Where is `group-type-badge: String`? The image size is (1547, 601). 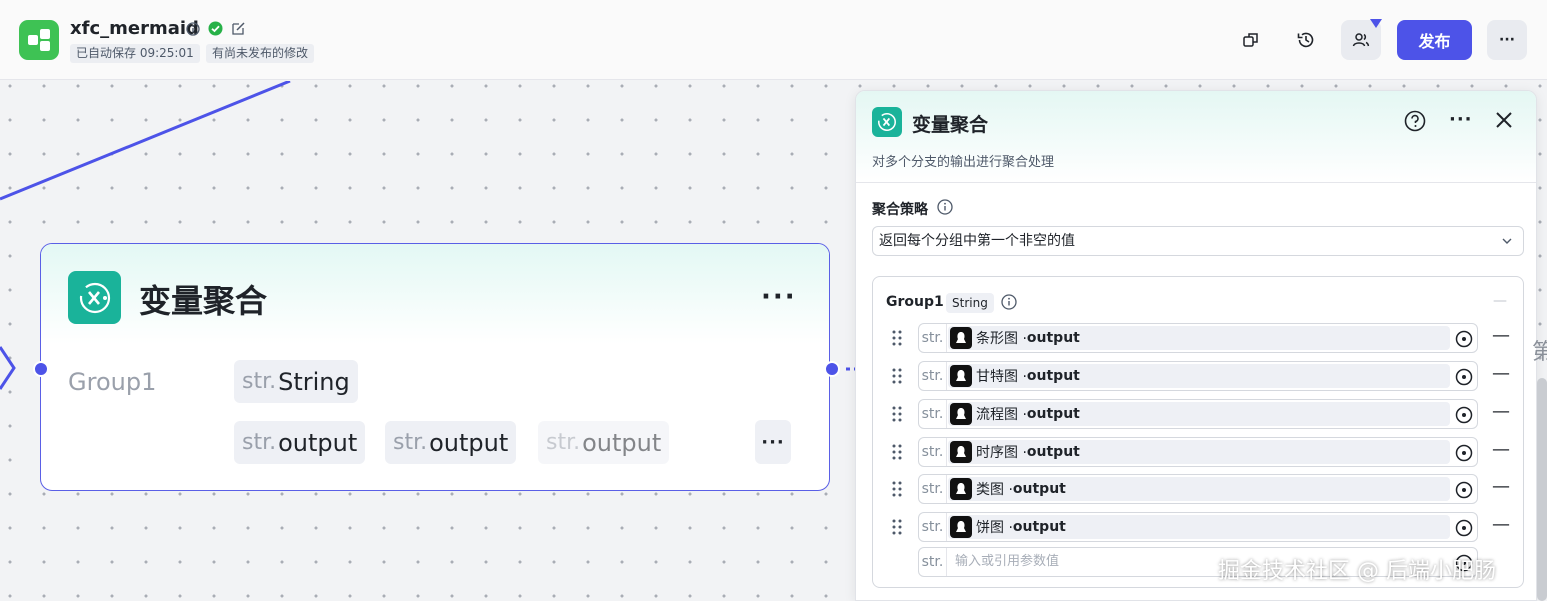 group-type-badge: String is located at coordinates (970, 303).